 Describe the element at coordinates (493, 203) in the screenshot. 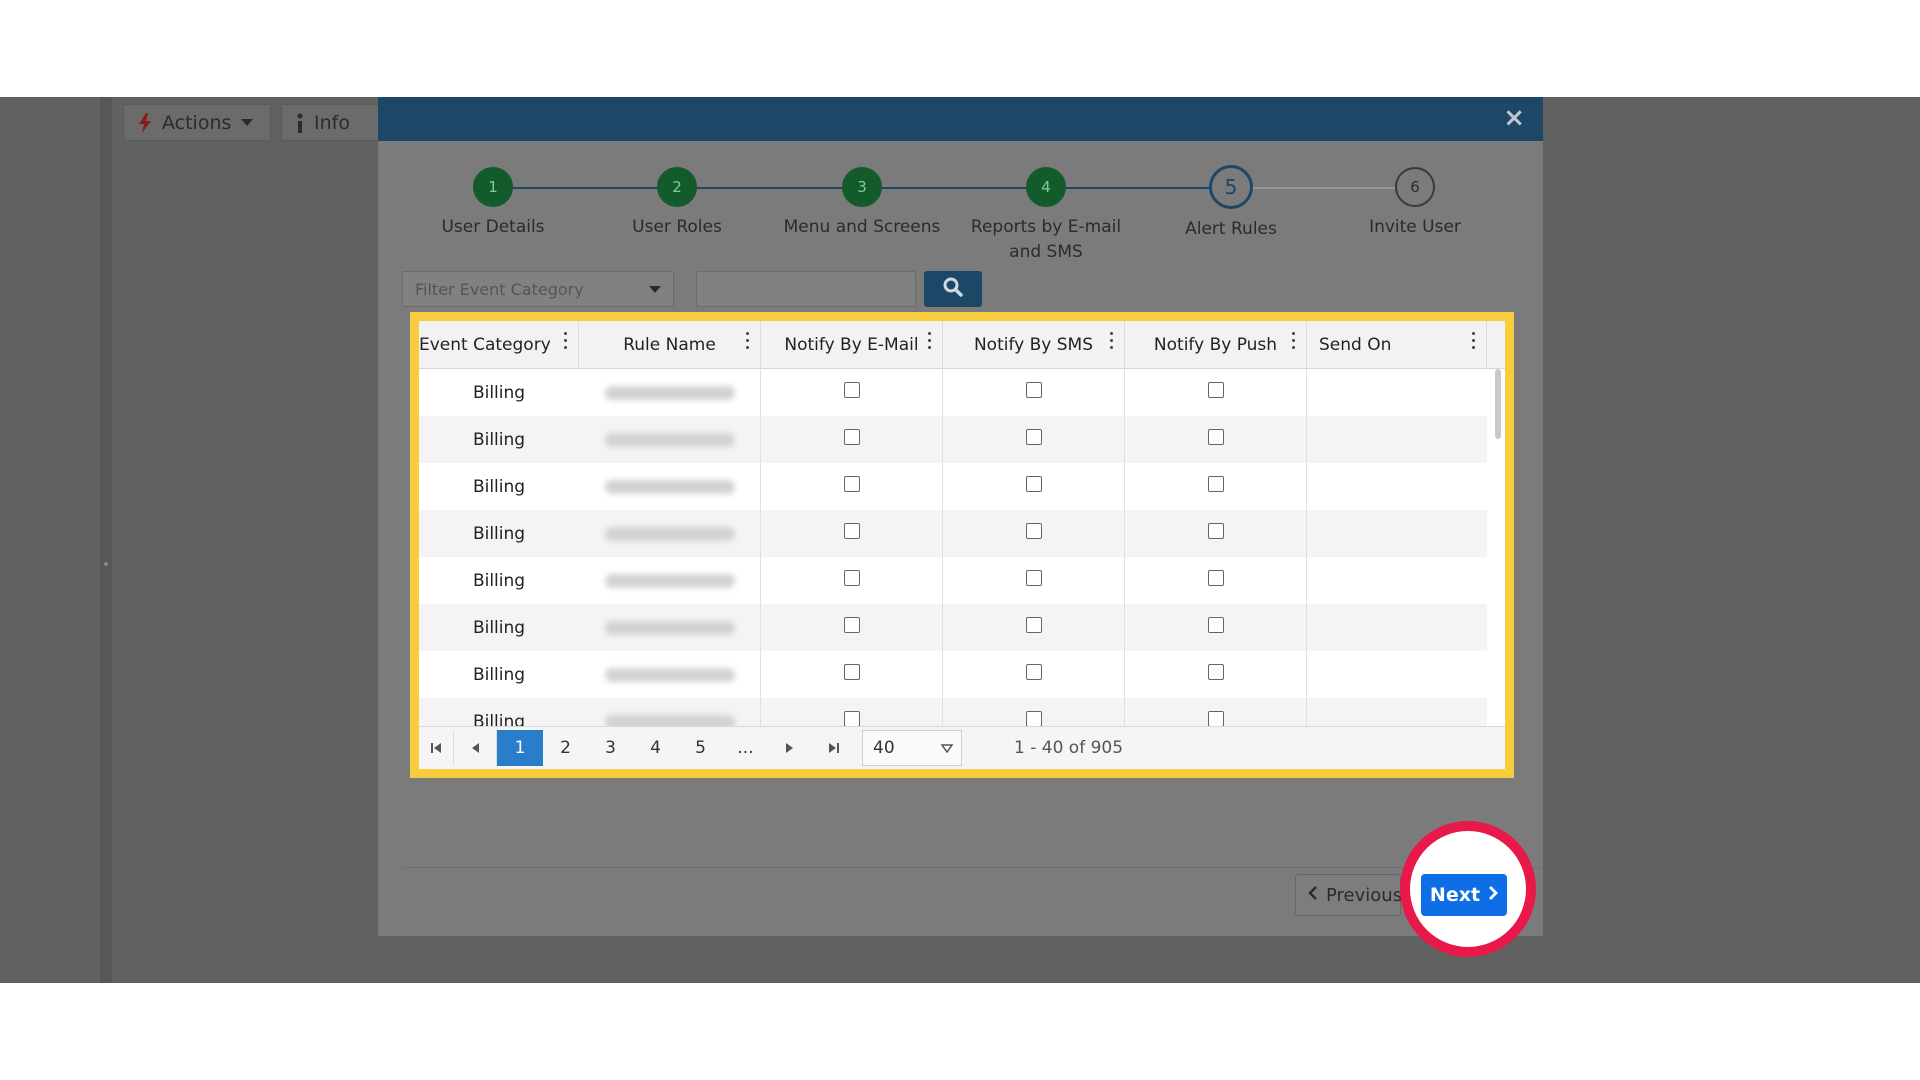

I see `wizard-step-1: 1 User Details` at that location.